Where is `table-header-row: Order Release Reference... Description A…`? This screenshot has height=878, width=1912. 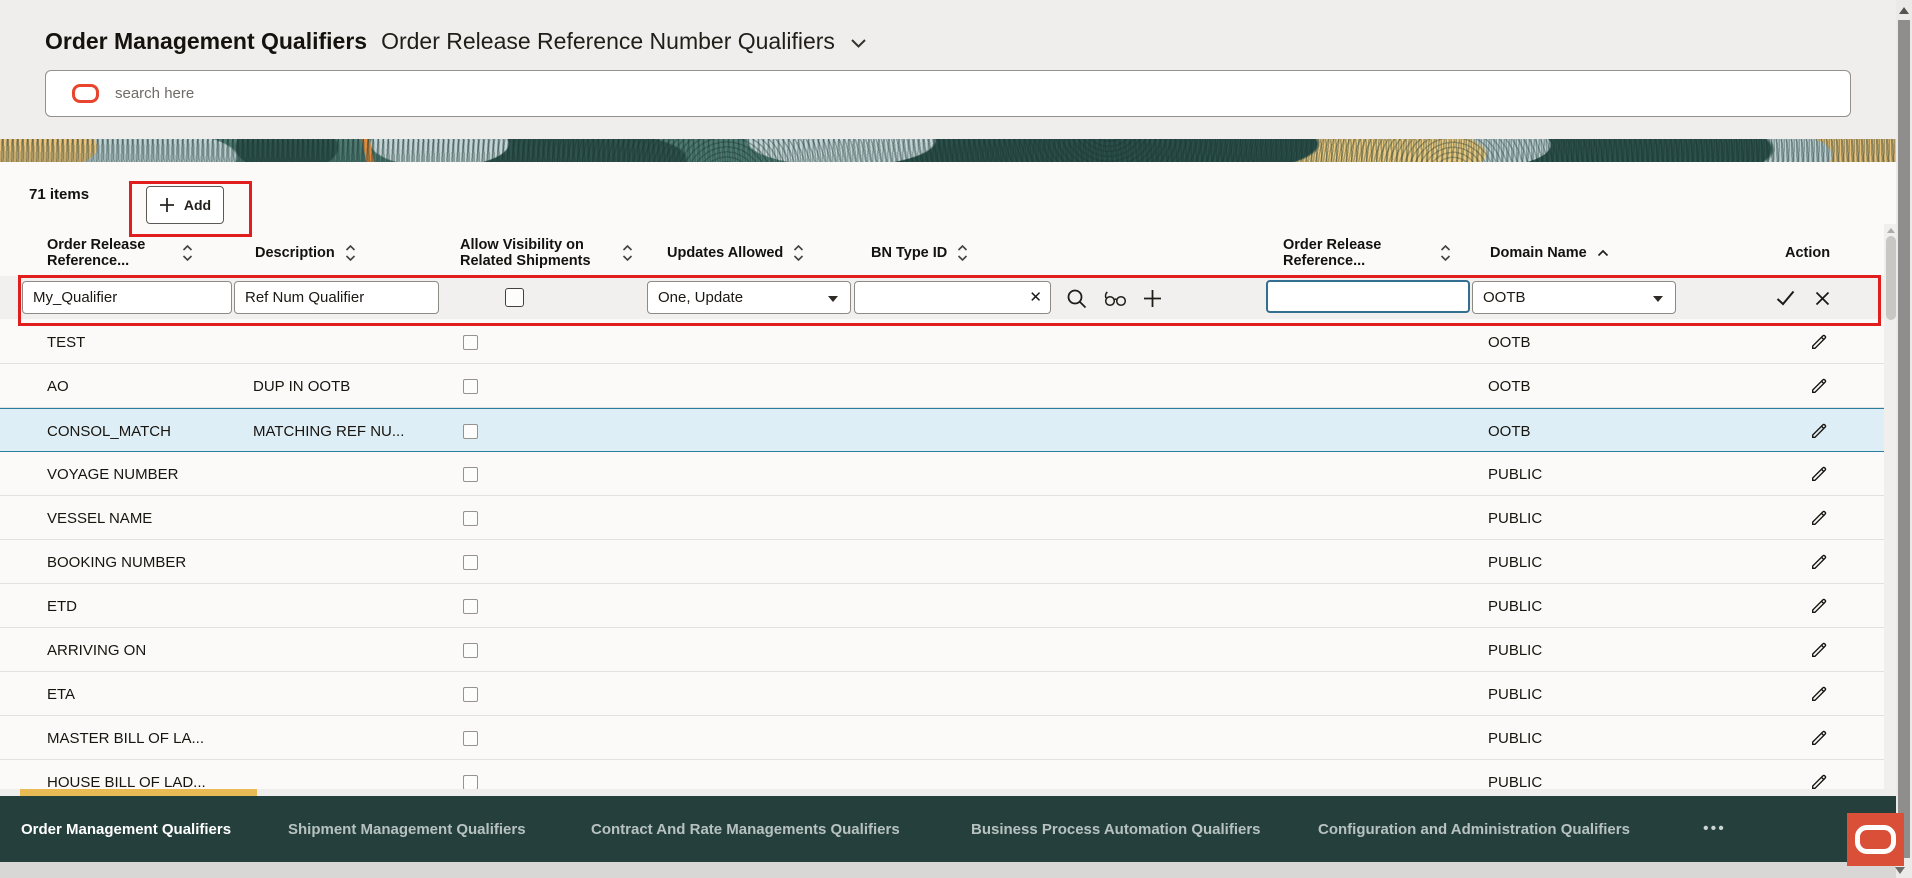
table-header-row: Order Release Reference... Description A… is located at coordinates (942, 253).